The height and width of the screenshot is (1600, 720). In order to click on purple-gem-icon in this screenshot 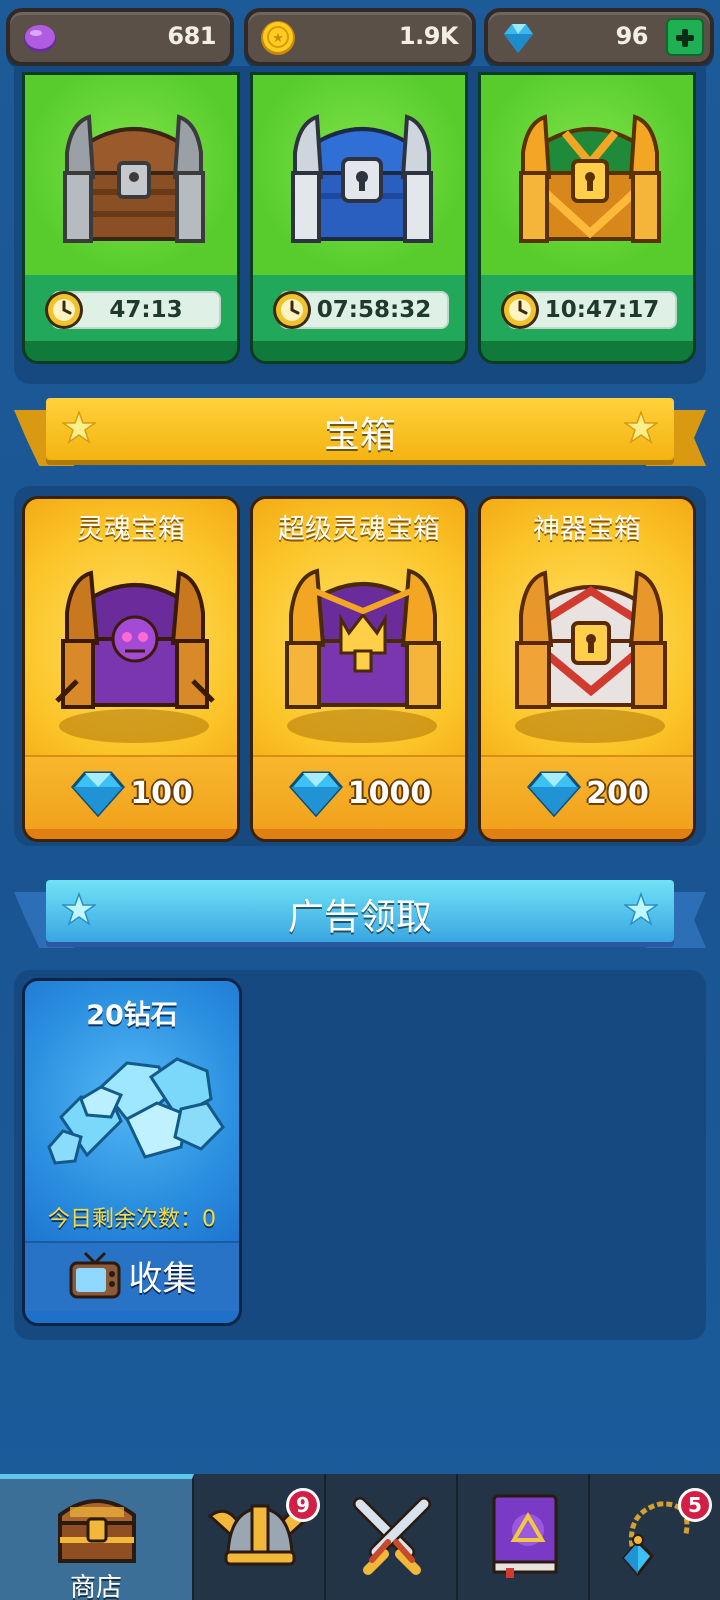, I will do `click(40, 38)`.